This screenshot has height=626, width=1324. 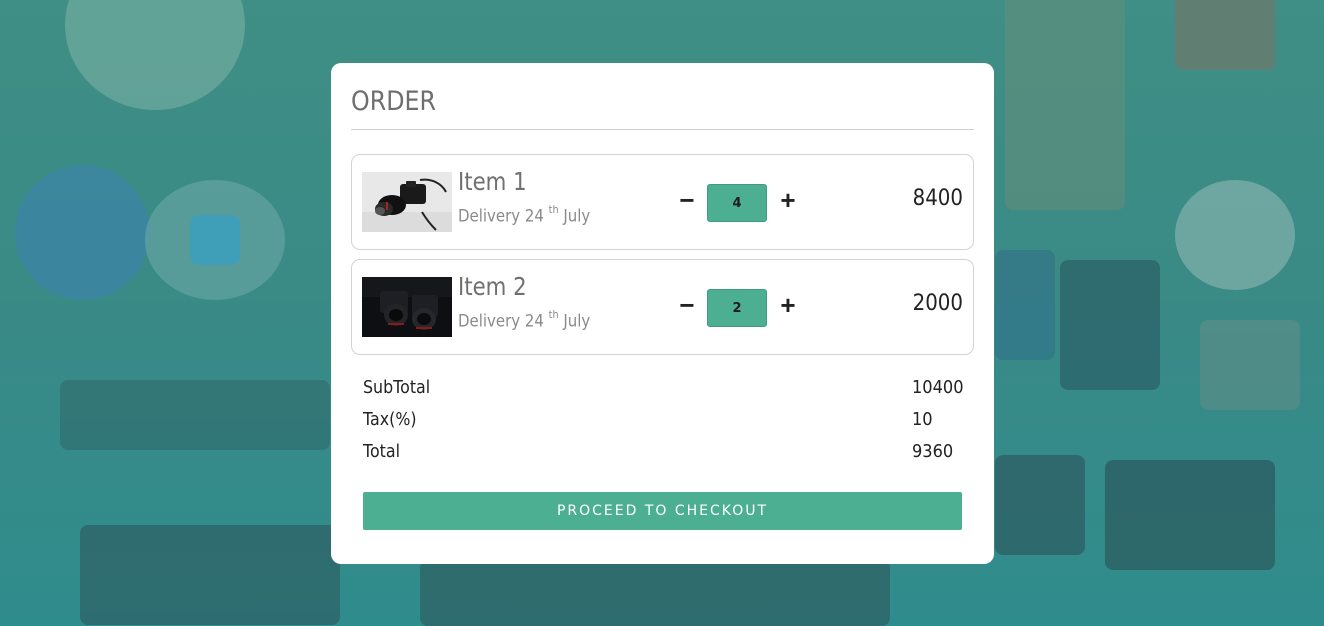 I want to click on total-label: Total, so click(x=382, y=451).